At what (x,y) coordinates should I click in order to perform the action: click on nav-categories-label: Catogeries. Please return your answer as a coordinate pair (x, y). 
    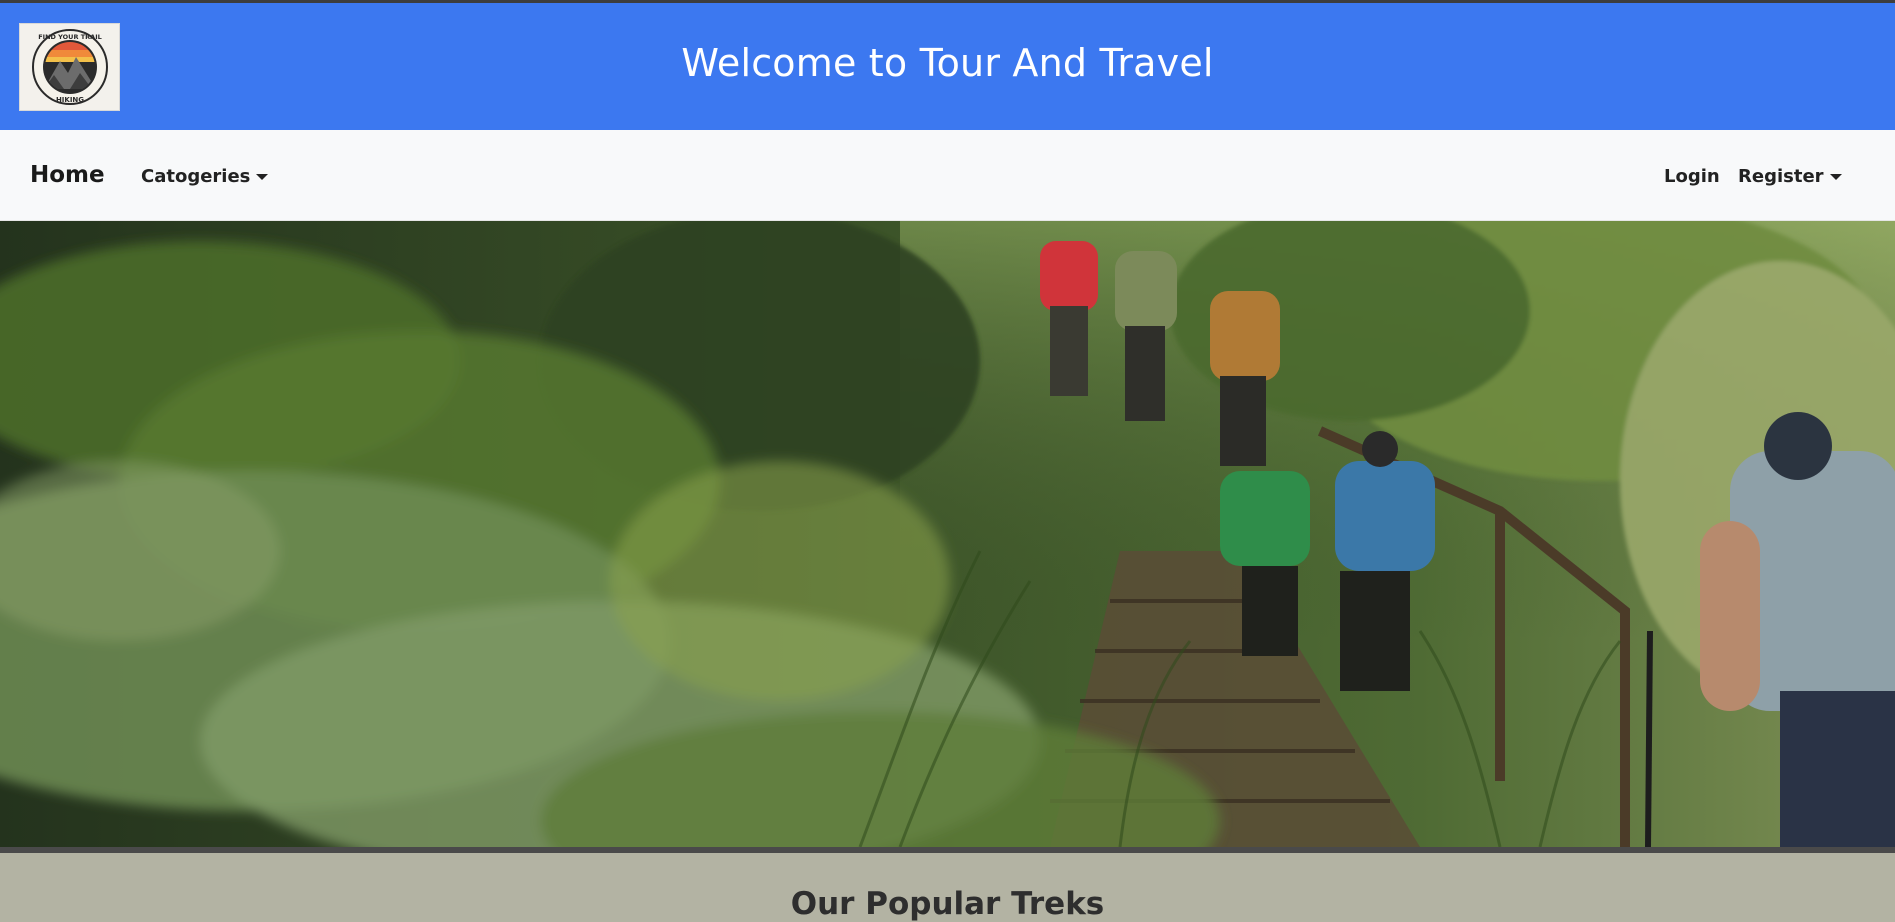
    Looking at the image, I should click on (196, 176).